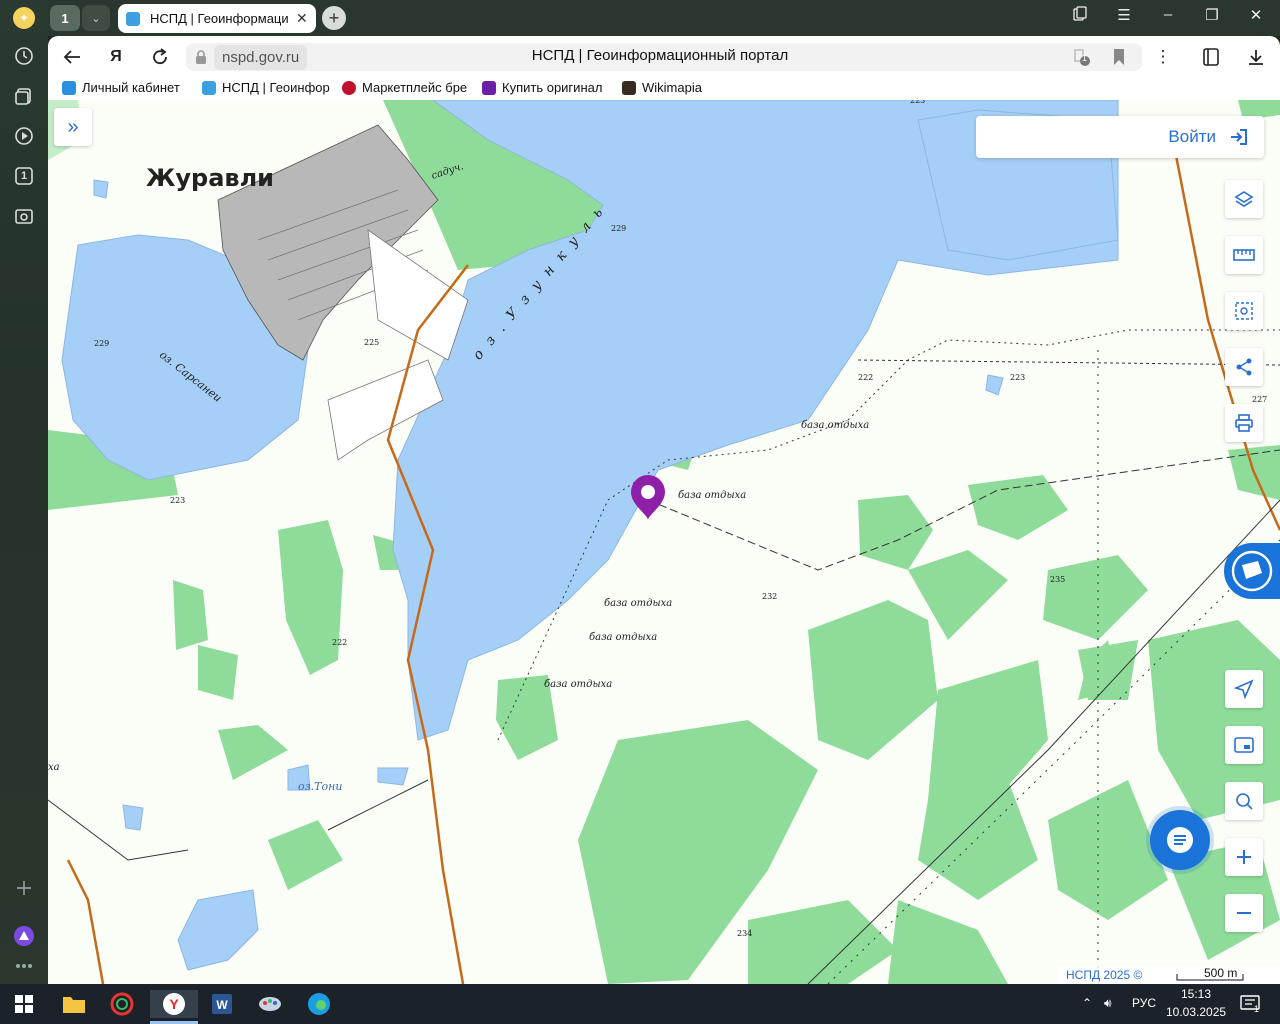 The height and width of the screenshot is (1024, 1280). Describe the element at coordinates (334, 18) in the screenshot. I see `new-tab-button: +` at that location.